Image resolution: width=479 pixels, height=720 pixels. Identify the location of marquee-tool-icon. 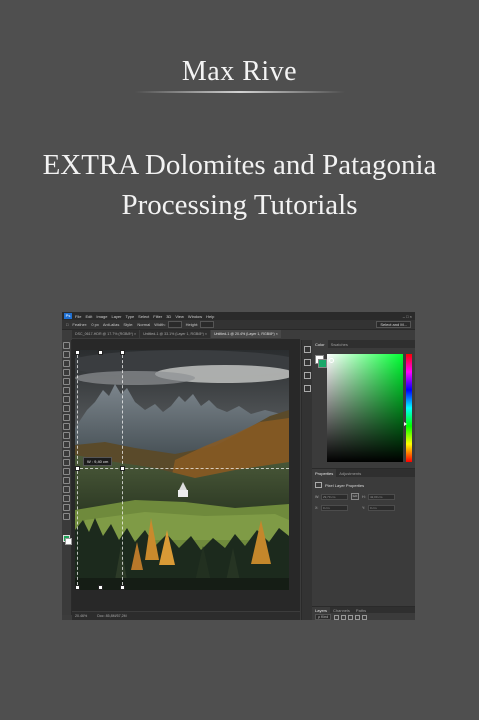
(66, 354).